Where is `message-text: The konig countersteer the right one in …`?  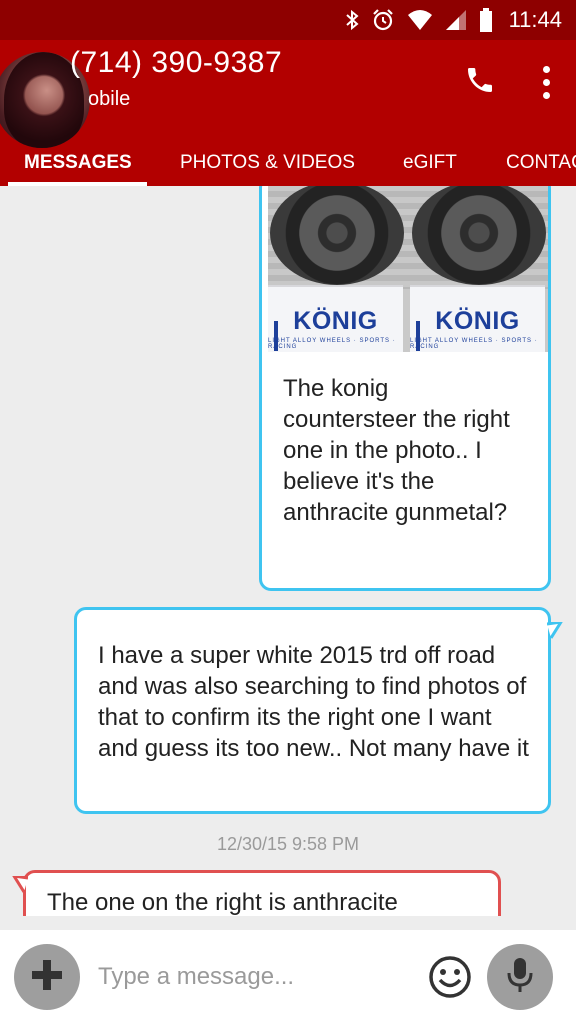 message-text: The konig countersteer the right one in … is located at coordinates (396, 450).